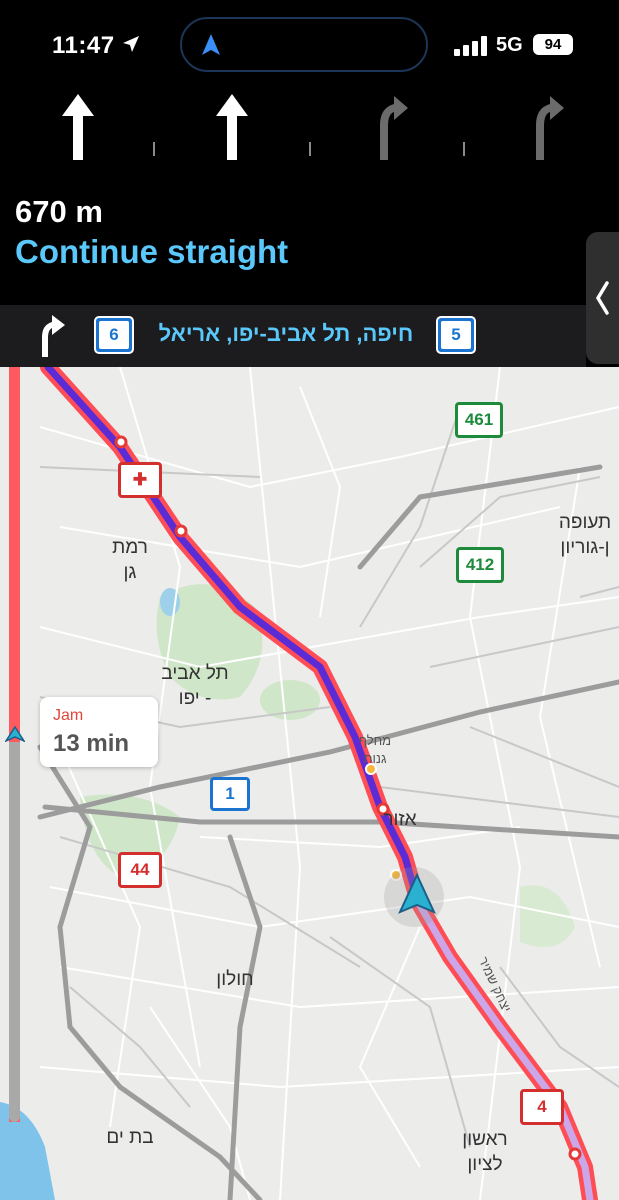 Image resolution: width=619 pixels, height=1200 pixels. What do you see at coordinates (585, 535) in the screenshot?
I see `place-label: תעופה ן-גוריון` at bounding box center [585, 535].